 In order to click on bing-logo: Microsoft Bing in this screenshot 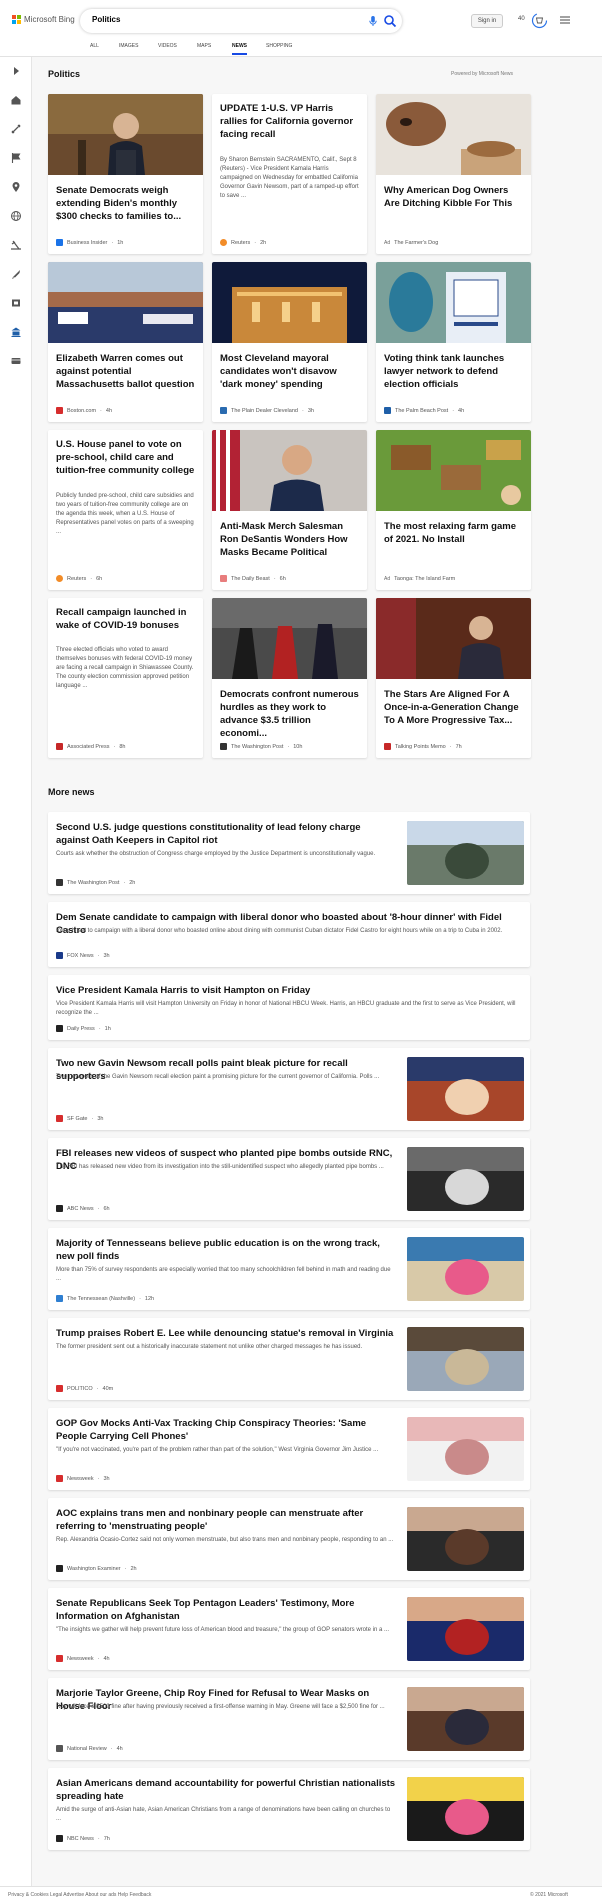, I will do `click(43, 19)`.